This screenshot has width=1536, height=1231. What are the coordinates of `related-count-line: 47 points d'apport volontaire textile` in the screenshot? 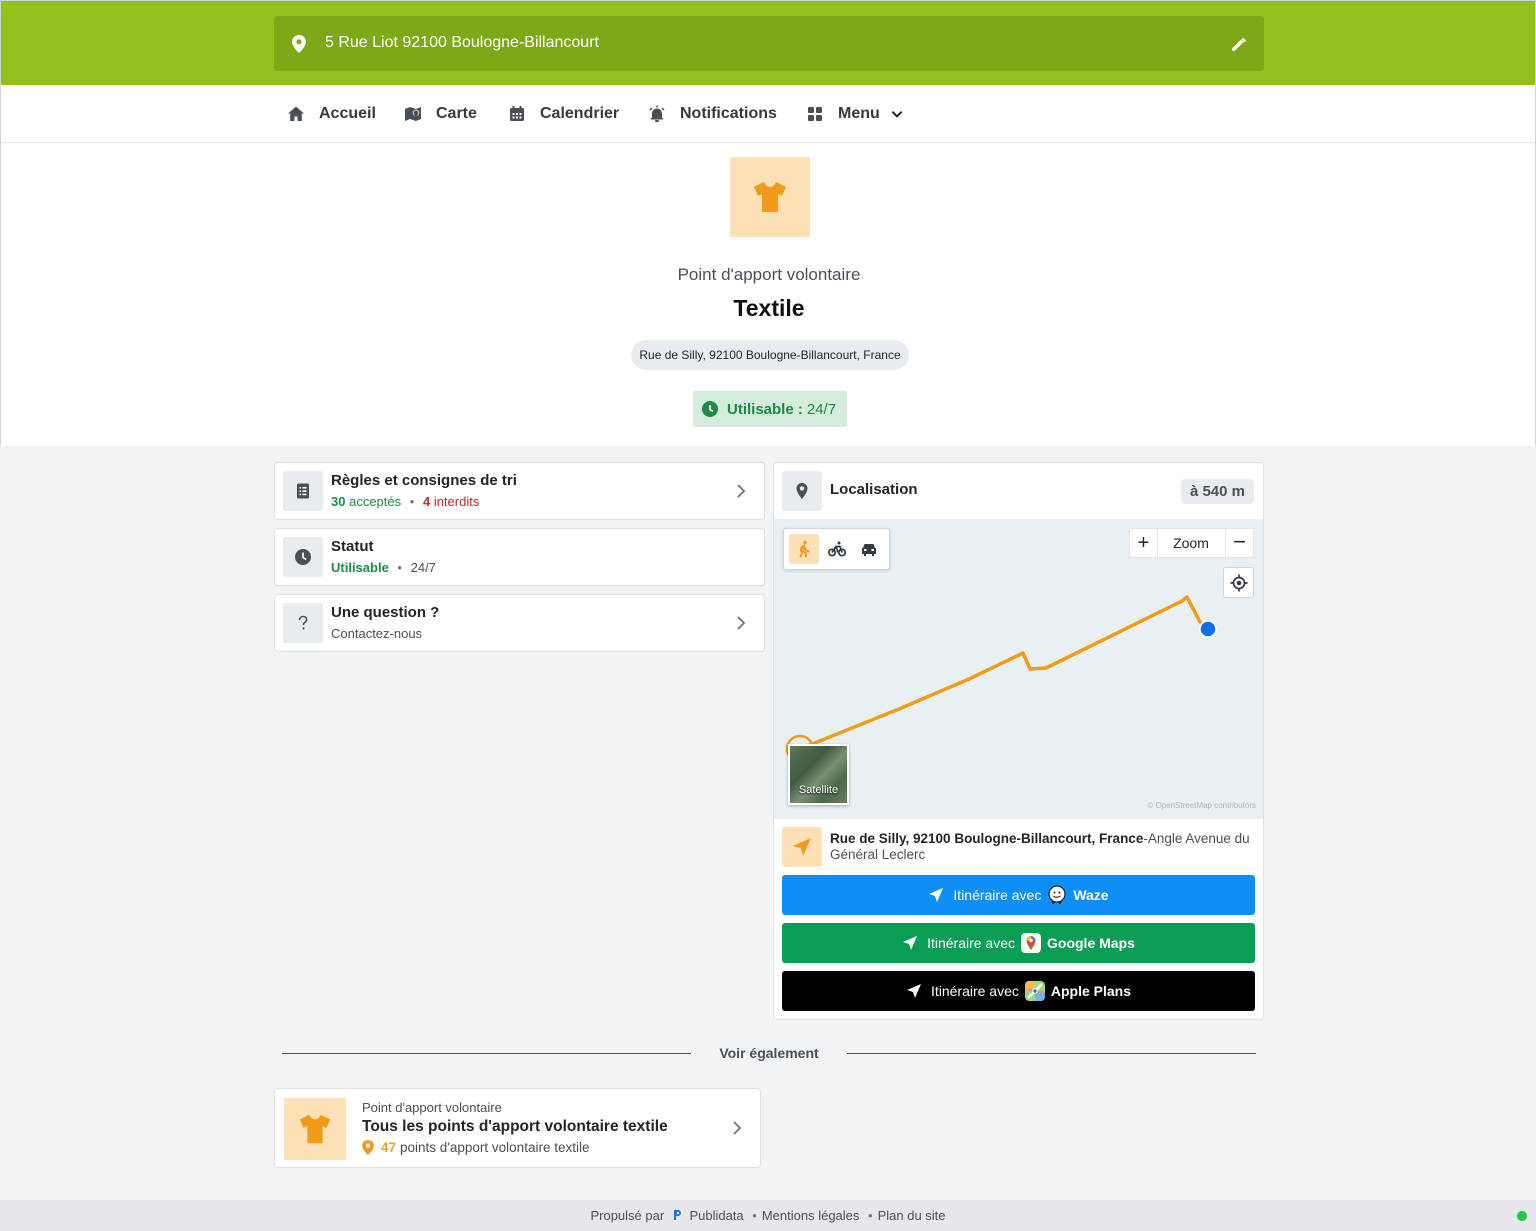 It's located at (475, 1147).